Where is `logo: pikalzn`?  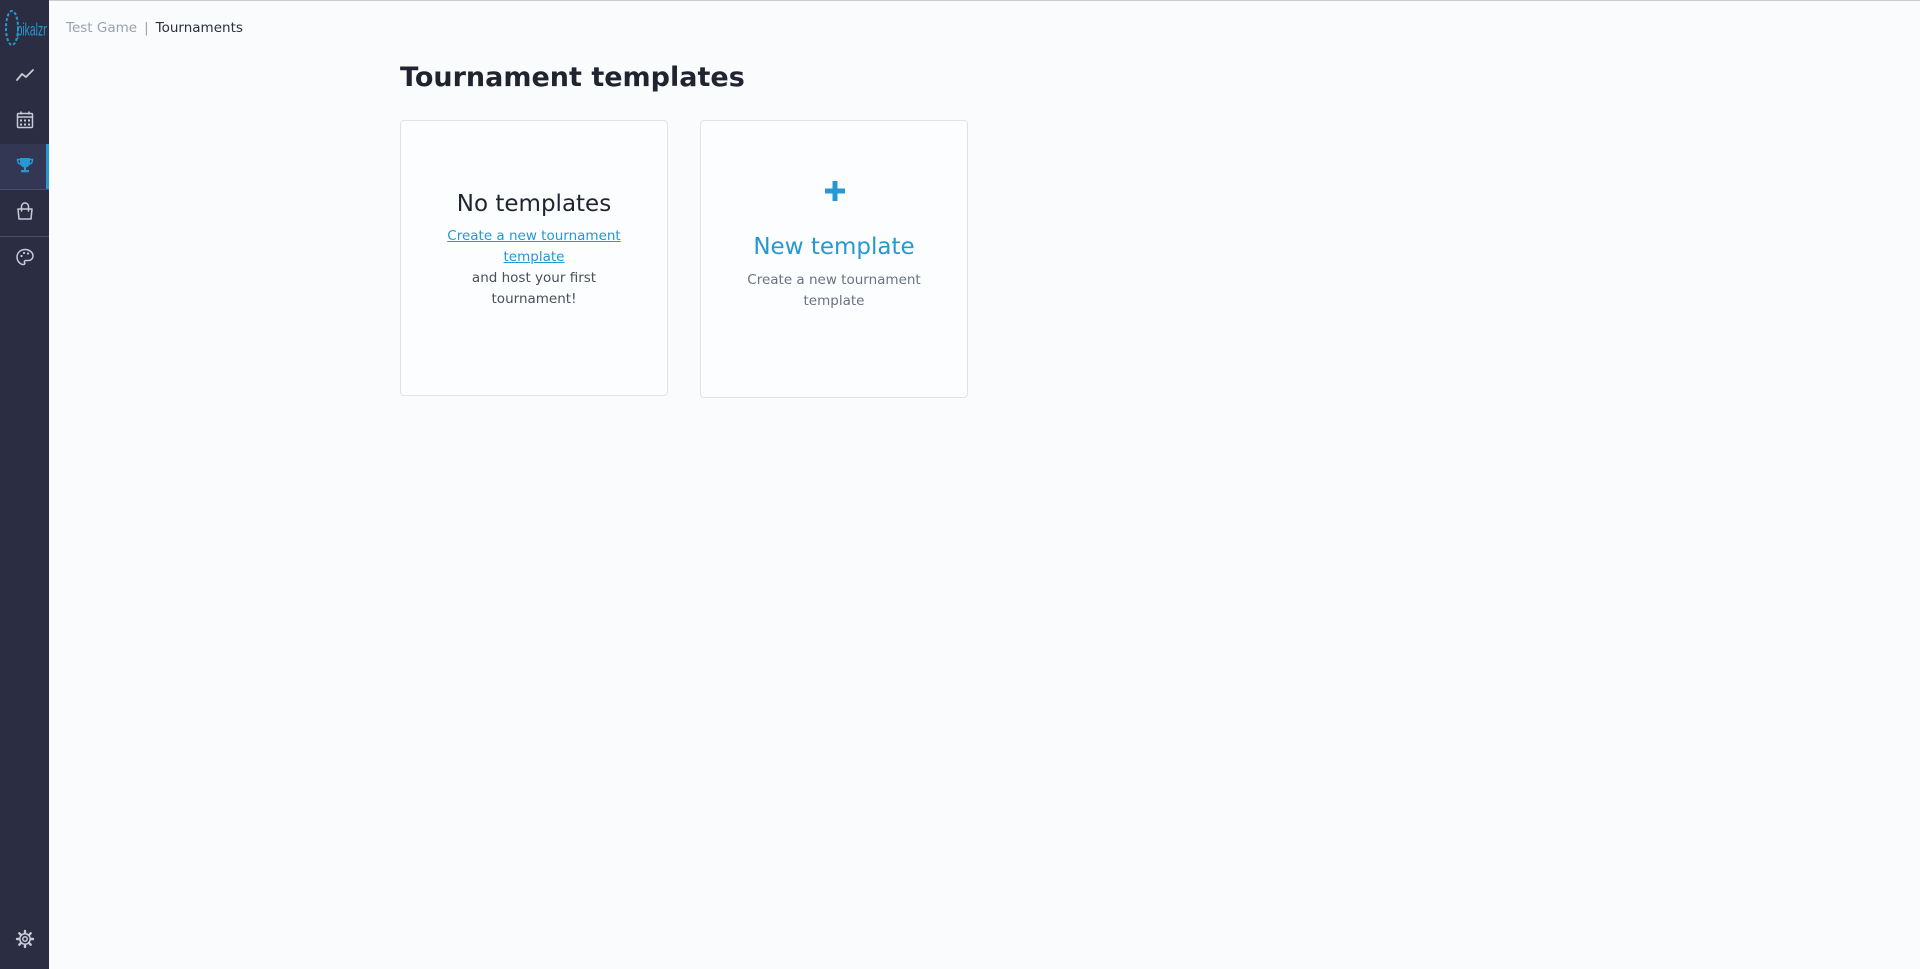
logo: pikalzn is located at coordinates (25, 28).